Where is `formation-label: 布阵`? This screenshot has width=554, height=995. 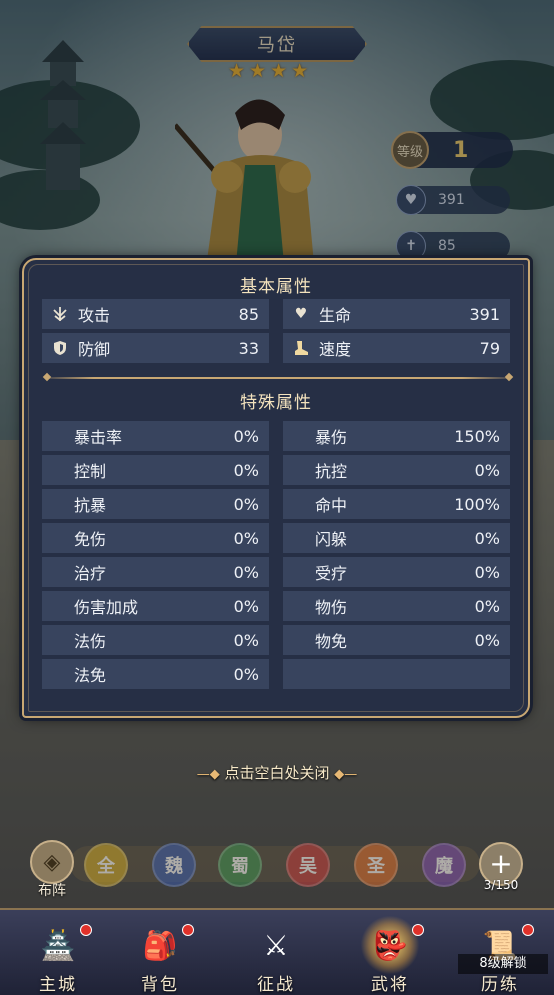
formation-label: 布阵 is located at coordinates (52, 891).